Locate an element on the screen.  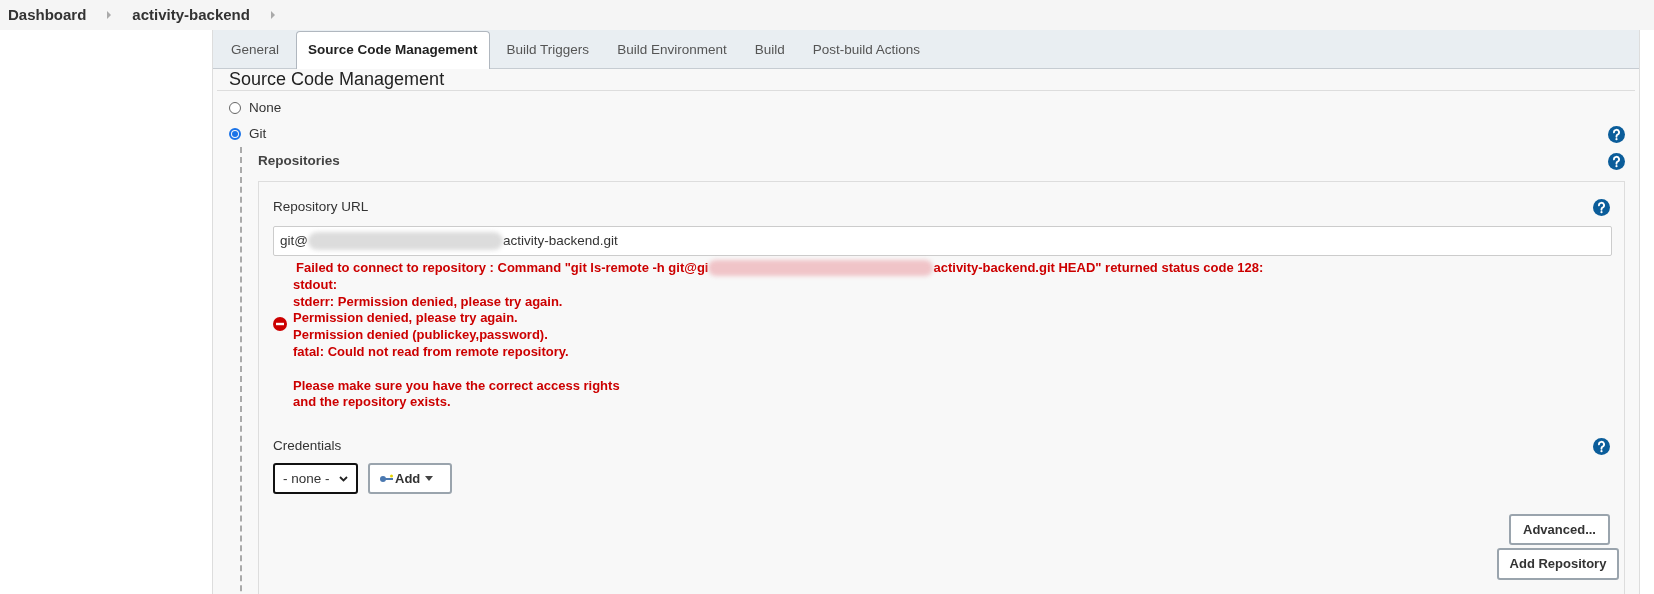
error-message: Permission denied, please try again. is located at coordinates (406, 319).